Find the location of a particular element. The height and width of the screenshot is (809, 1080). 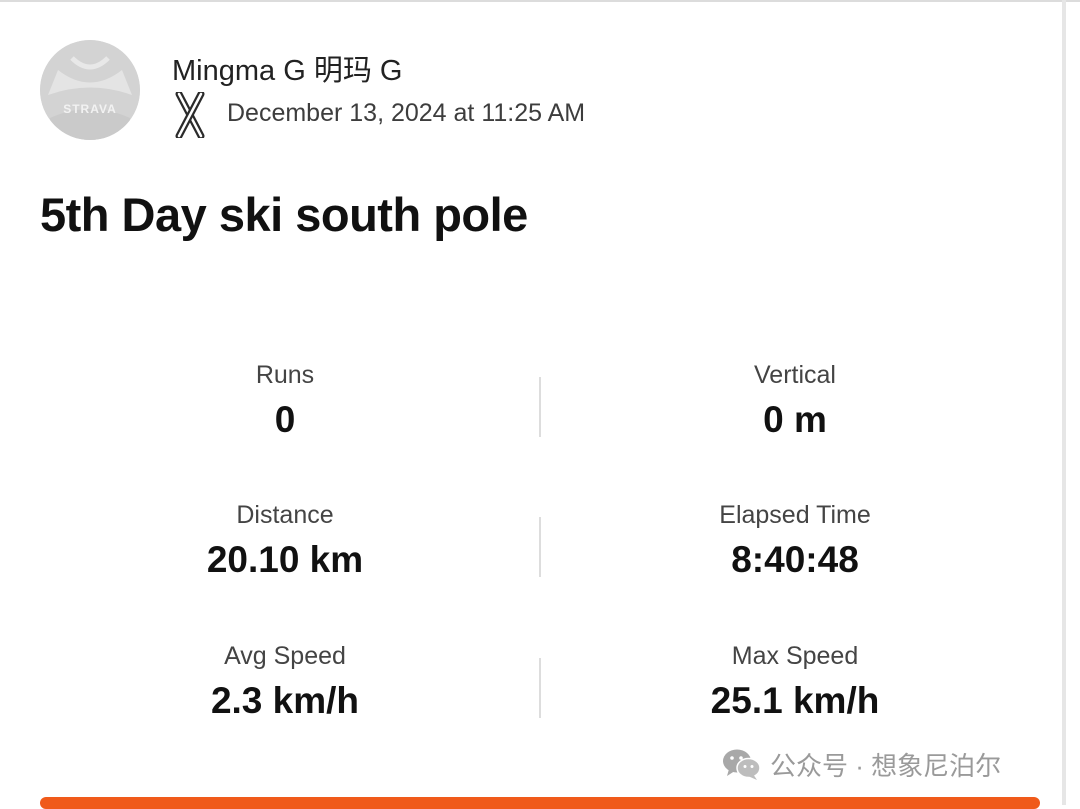

stat-value: 0 m is located at coordinates (795, 419).